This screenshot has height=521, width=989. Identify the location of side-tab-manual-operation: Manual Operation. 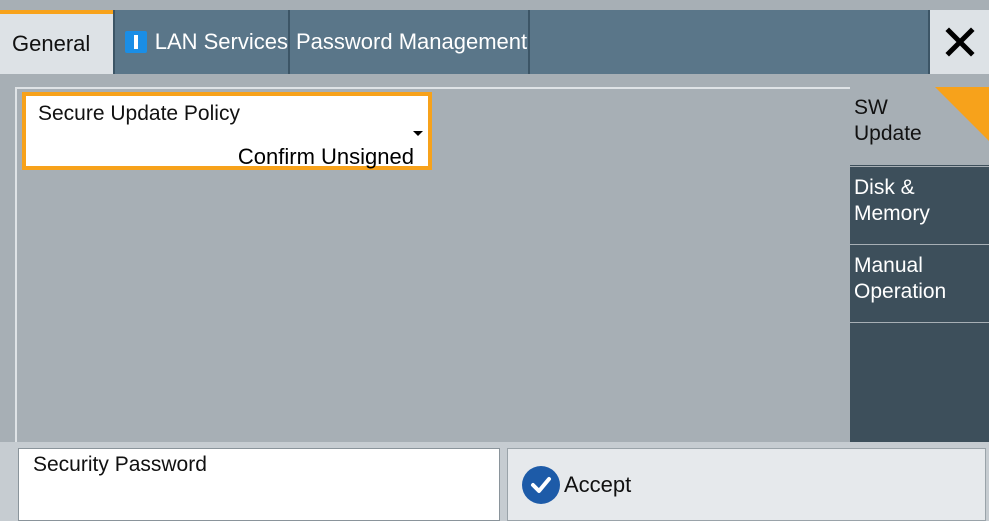
(919, 283).